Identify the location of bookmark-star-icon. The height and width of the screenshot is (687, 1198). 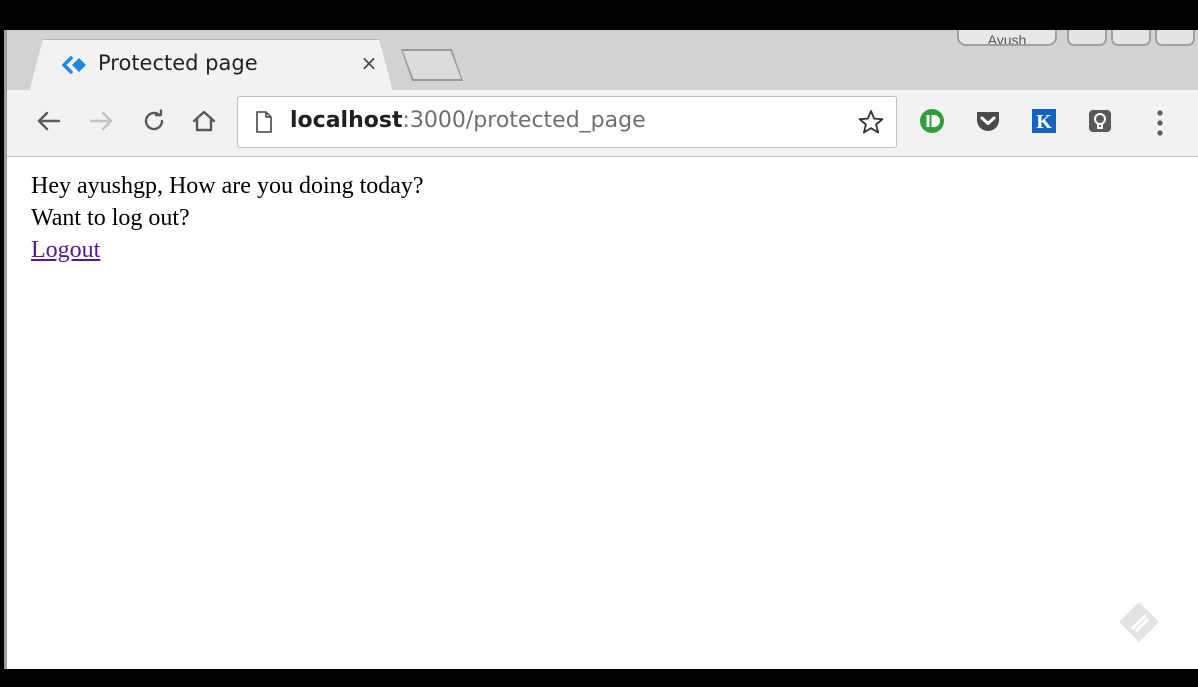
(871, 122).